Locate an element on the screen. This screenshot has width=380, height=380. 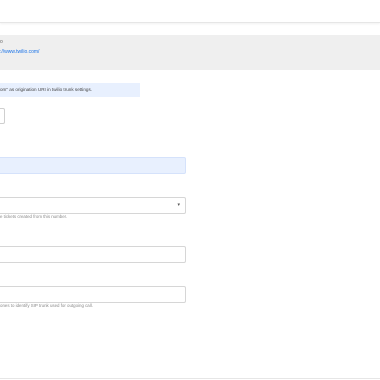
small-button is located at coordinates (2, 116).